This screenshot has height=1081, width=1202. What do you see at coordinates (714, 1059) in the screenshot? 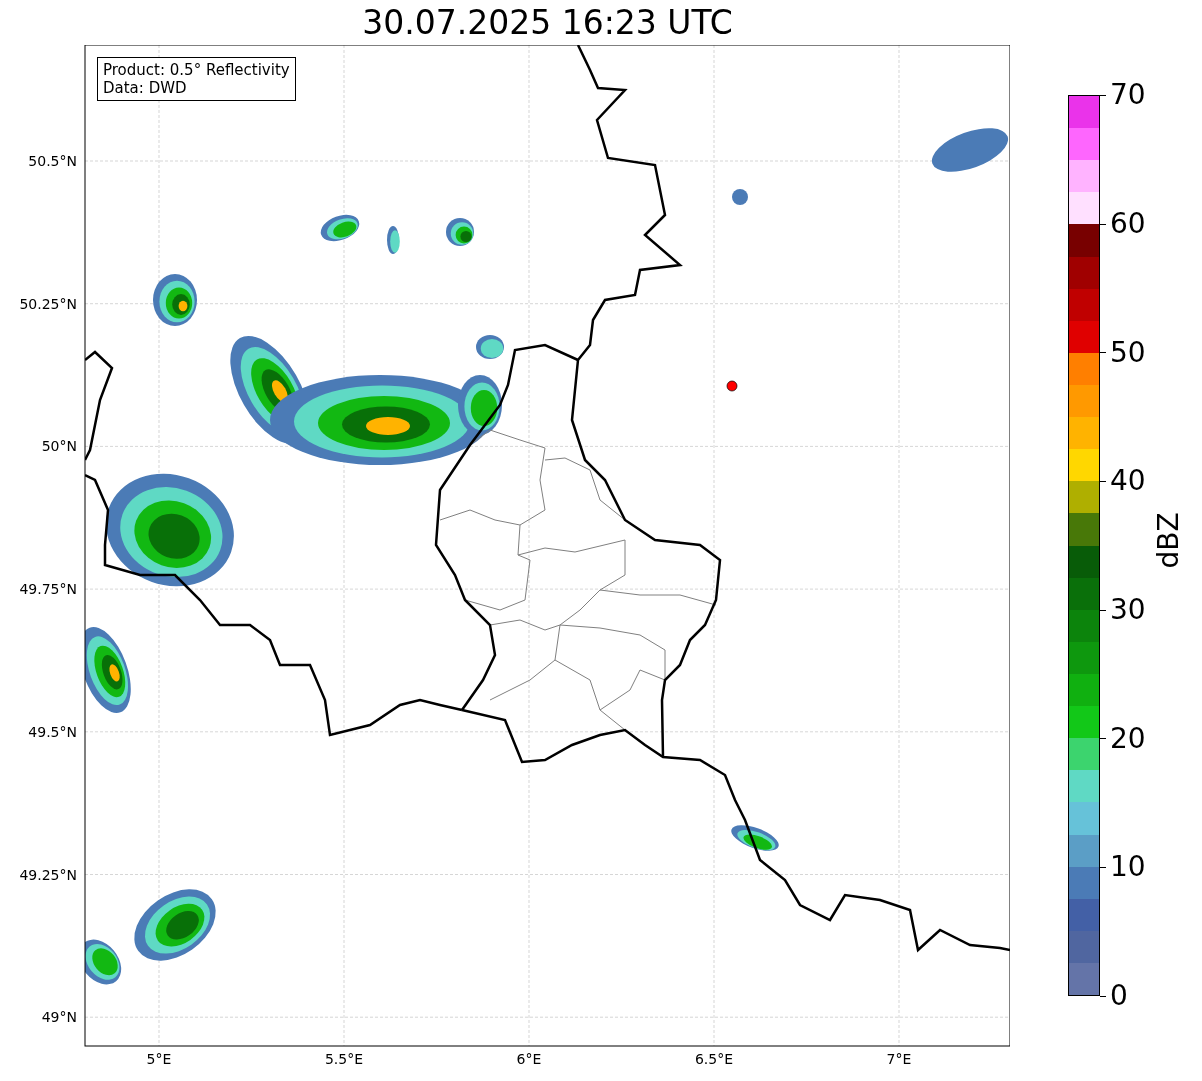
I see `longitude-label: 6.5°E` at bounding box center [714, 1059].